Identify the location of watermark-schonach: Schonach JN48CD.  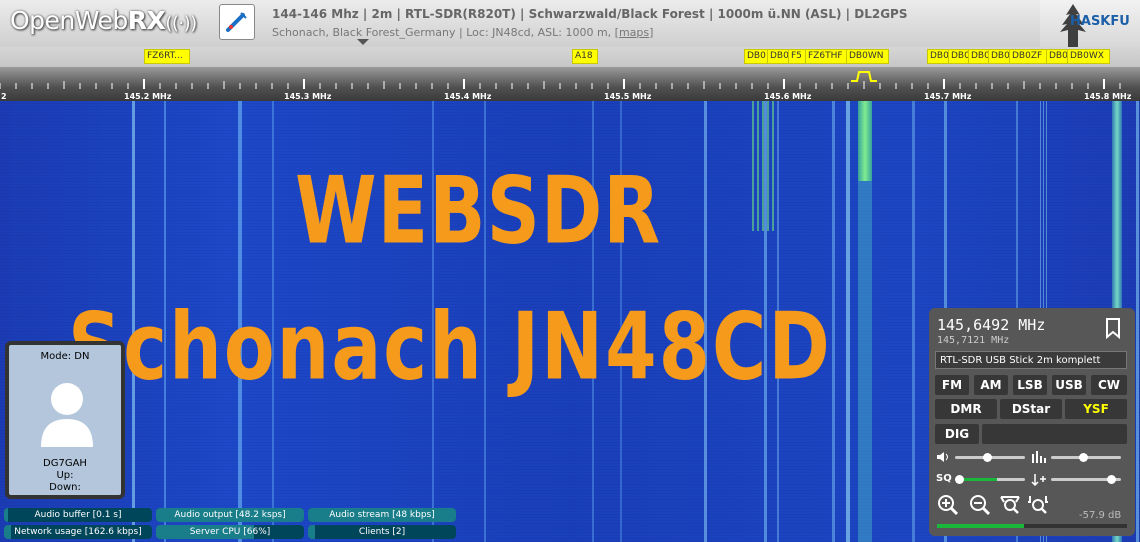
(450, 347).